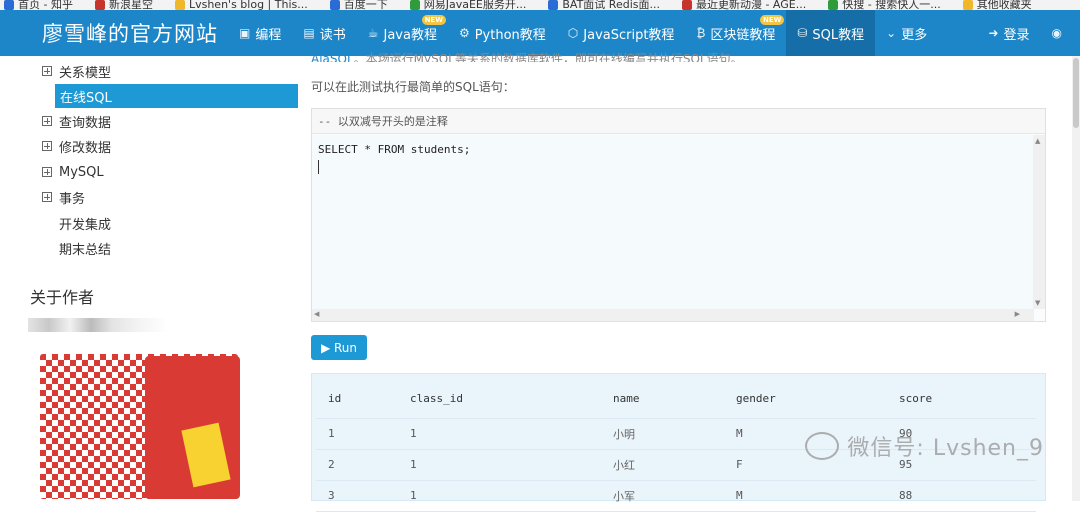  Describe the element at coordinates (701, 33) in the screenshot. I see `bitcoin-icon: ₿` at that location.